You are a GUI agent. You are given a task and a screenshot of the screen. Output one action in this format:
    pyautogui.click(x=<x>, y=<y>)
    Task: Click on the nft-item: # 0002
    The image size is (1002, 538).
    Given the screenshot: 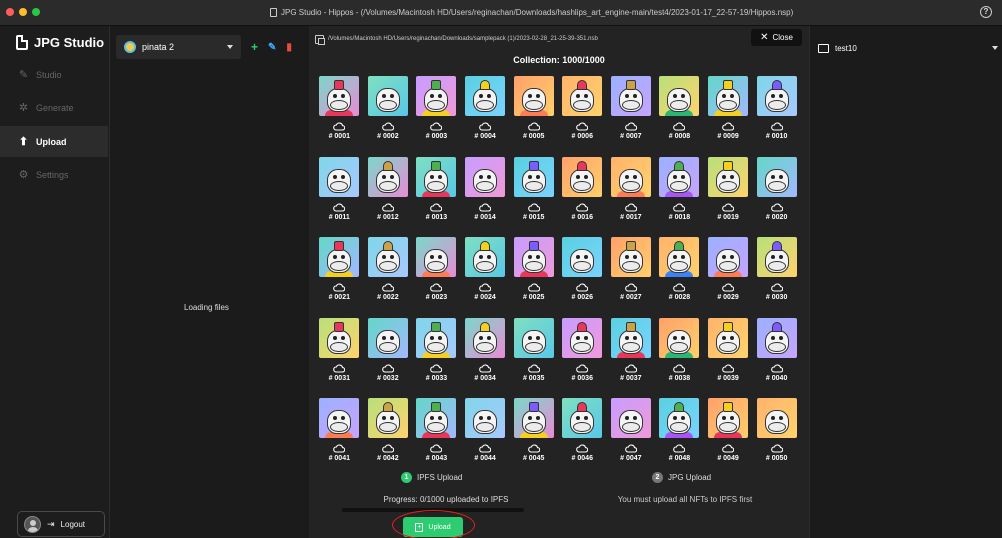 What is the action you would take?
    pyautogui.click(x=388, y=116)
    